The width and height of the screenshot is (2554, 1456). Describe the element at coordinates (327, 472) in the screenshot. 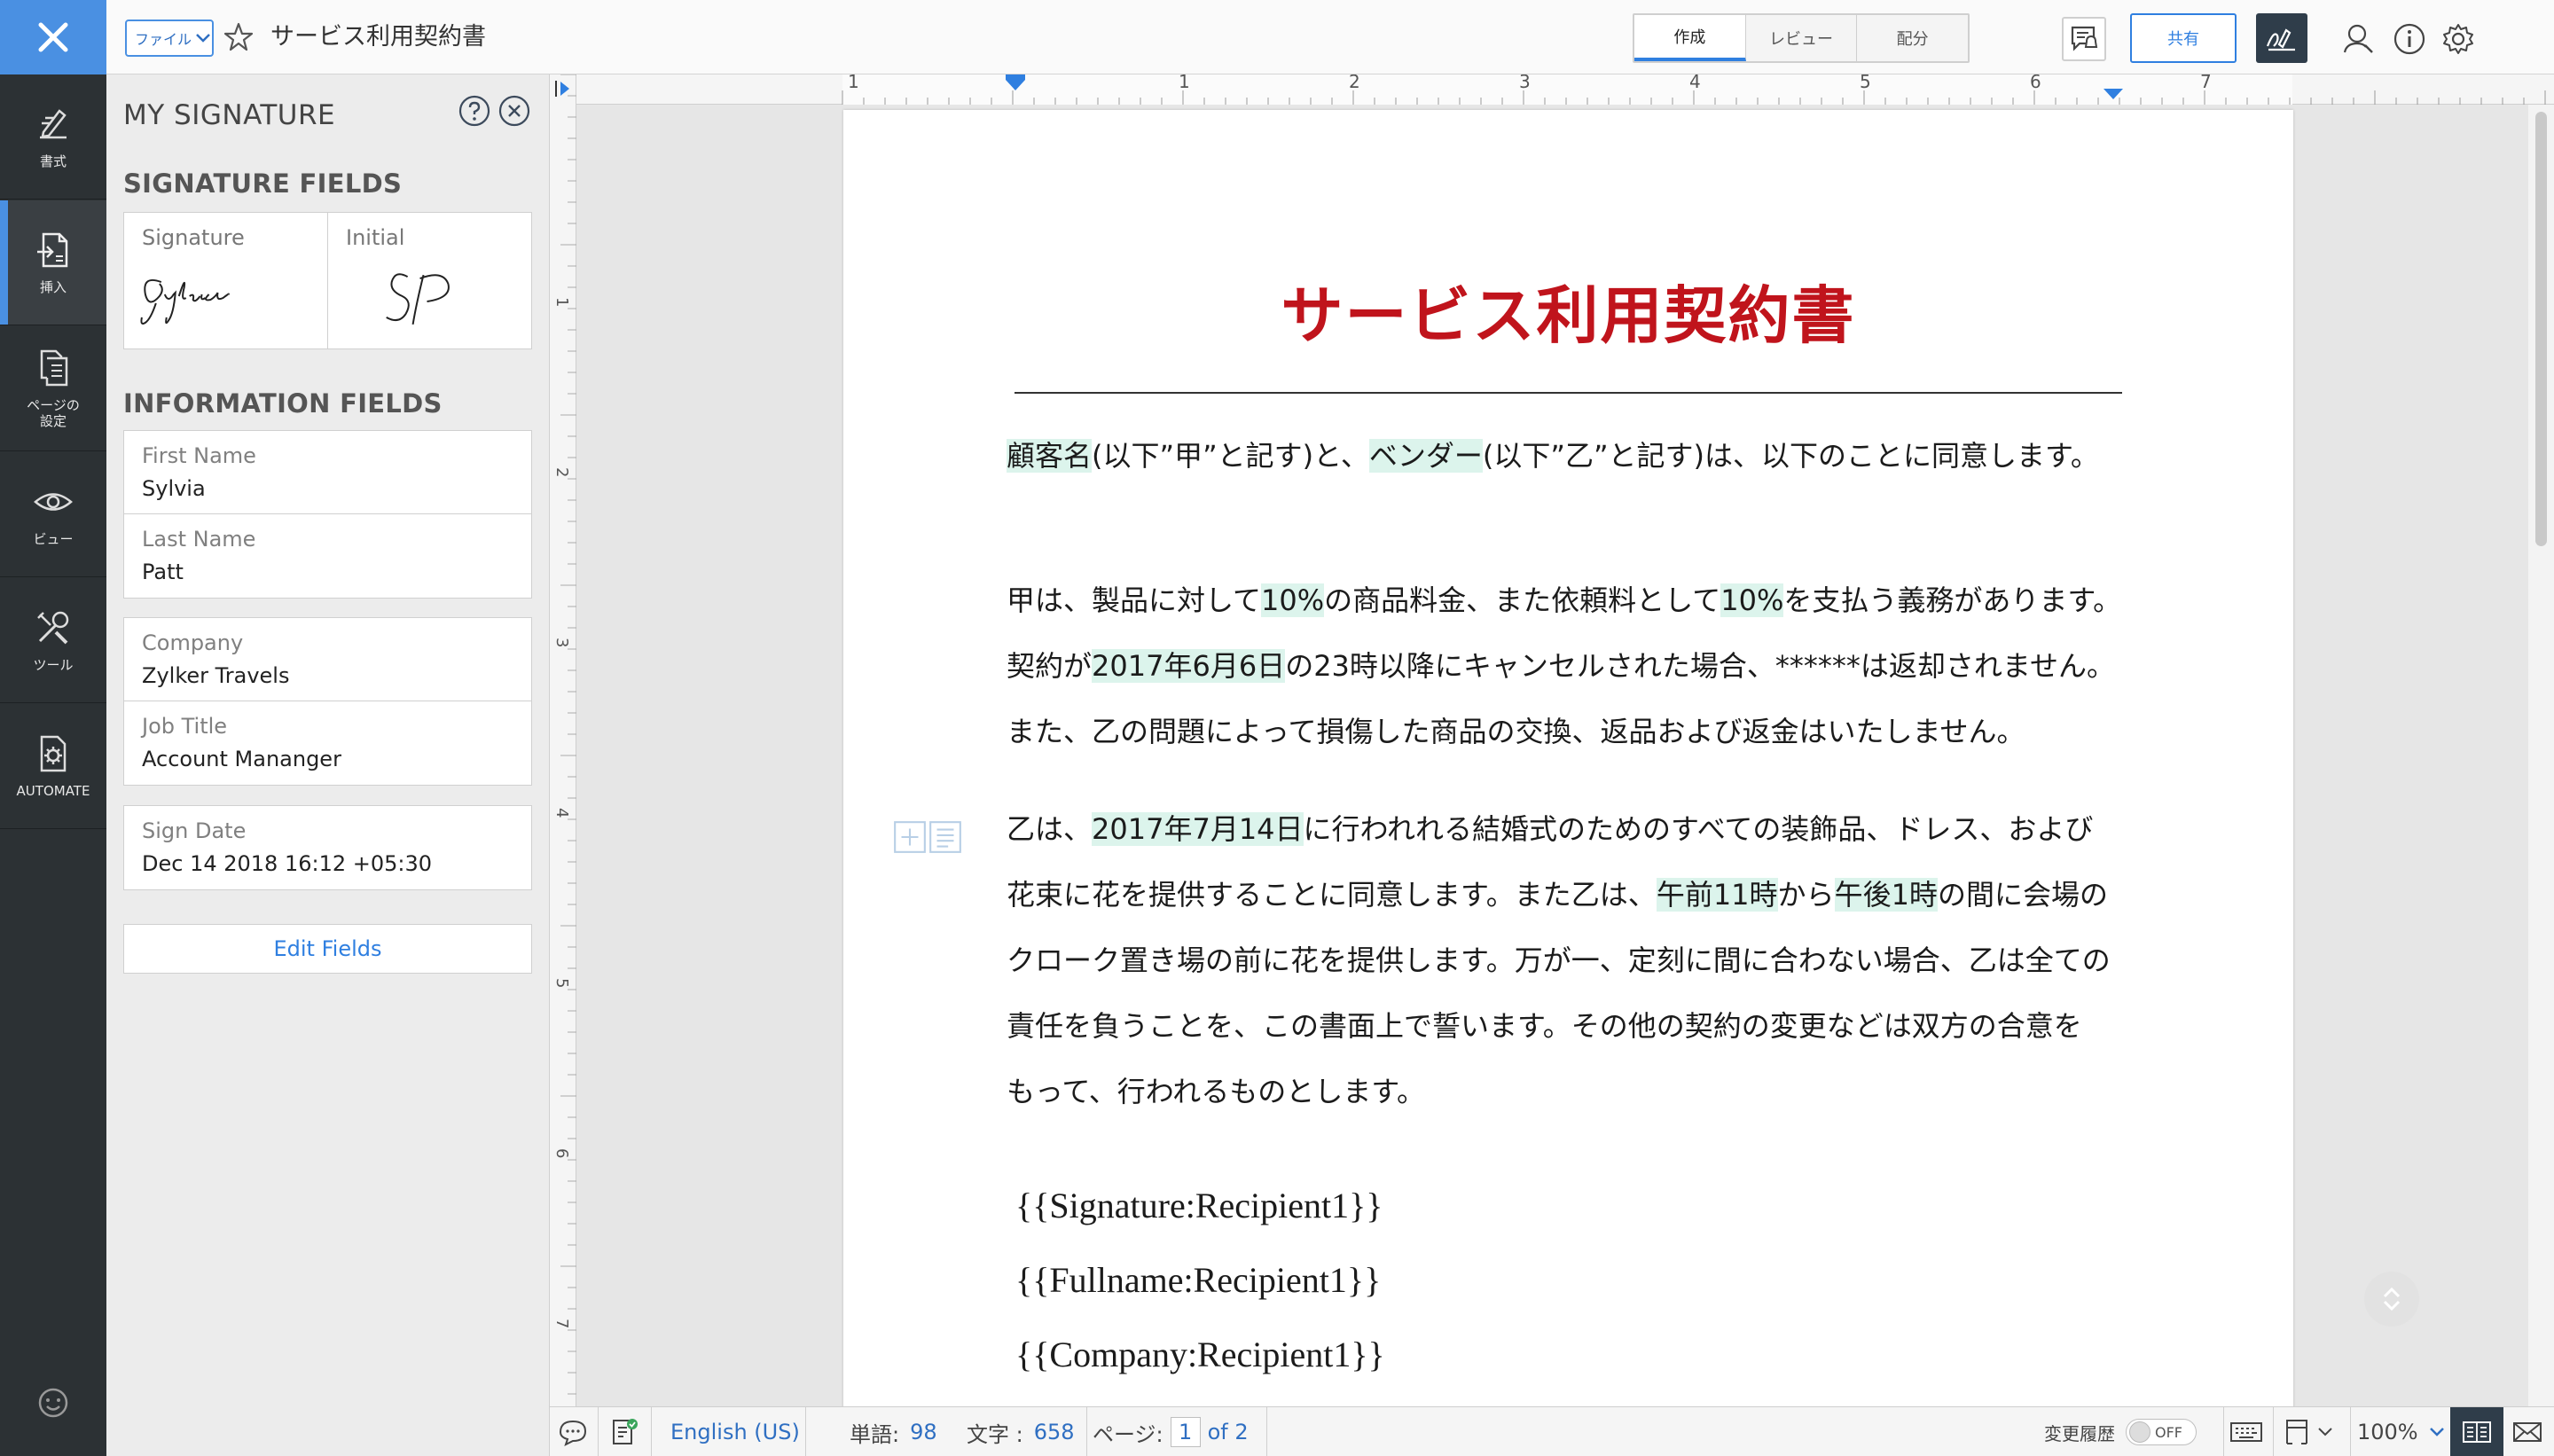

I see `first-name-field: First Name Sylvia` at that location.